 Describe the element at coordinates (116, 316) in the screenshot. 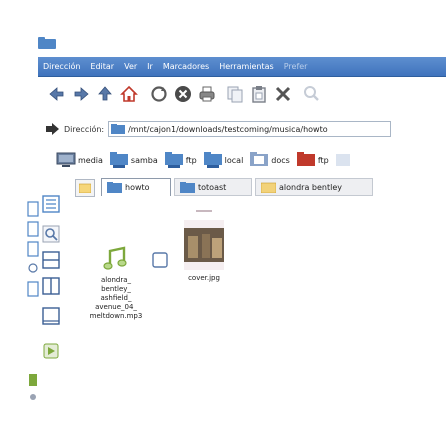

I see `file-name-line: meltdown.mp3` at that location.